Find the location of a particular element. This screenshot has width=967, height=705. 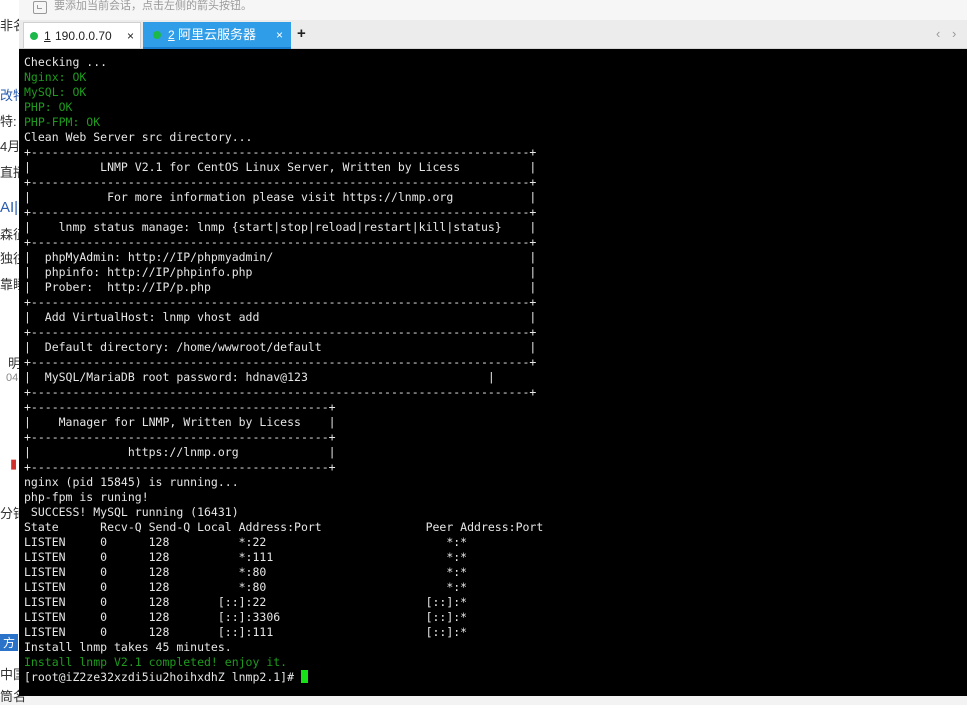

terminal-line: Install lnmp takes 45 minutes. is located at coordinates (128, 647).